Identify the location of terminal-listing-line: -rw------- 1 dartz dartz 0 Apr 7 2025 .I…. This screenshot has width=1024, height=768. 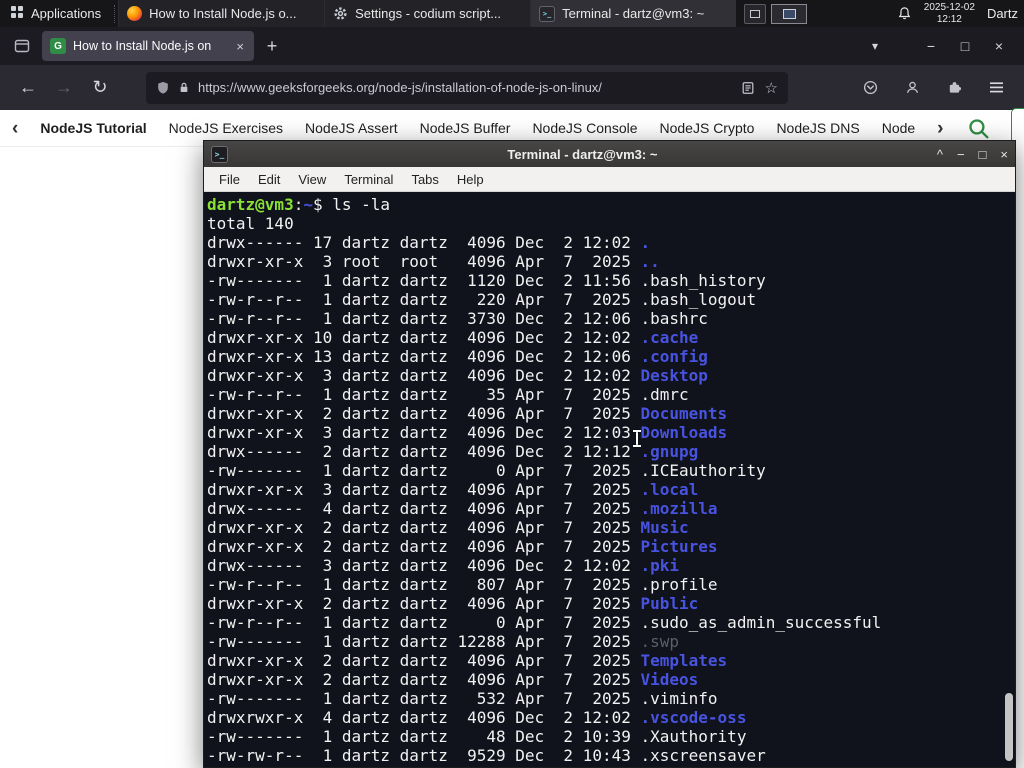
(486, 470).